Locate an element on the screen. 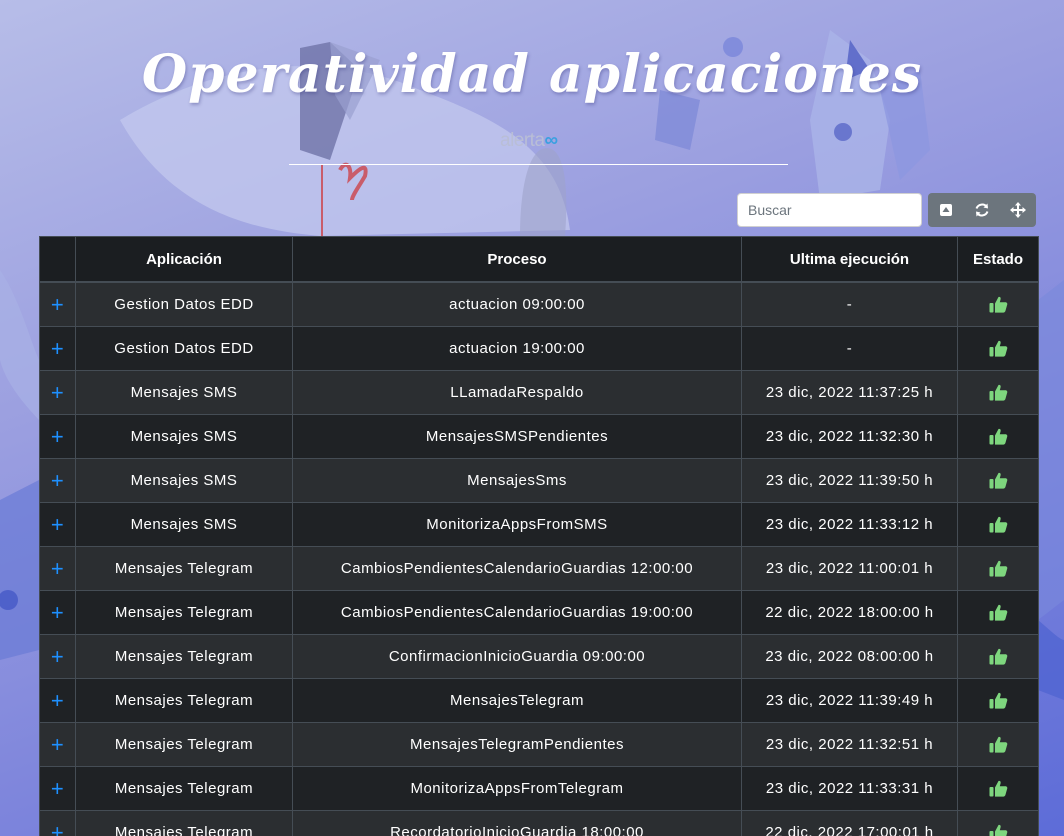  cell-proceso: MensajesTelegram is located at coordinates (517, 700).